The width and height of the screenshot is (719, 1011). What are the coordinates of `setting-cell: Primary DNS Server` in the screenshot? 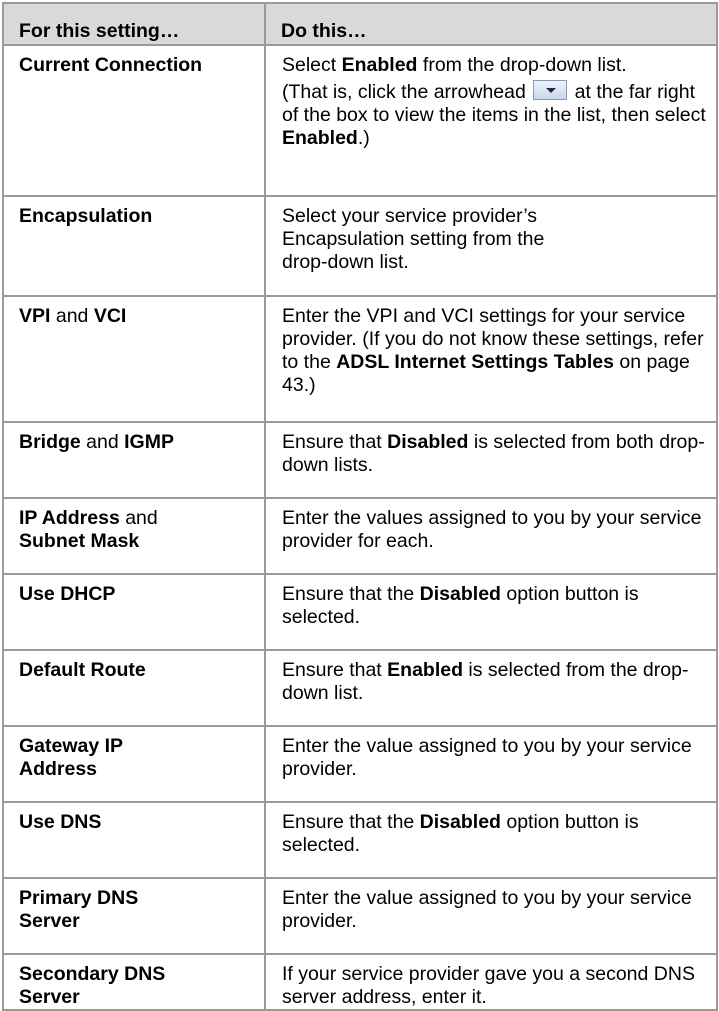 It's located at (134, 916).